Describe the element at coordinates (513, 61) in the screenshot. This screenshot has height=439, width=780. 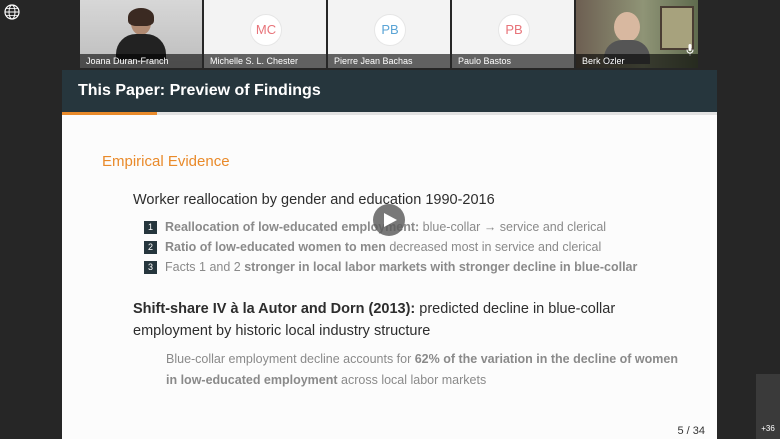
I see `participant-name: Paulo Bastos` at that location.